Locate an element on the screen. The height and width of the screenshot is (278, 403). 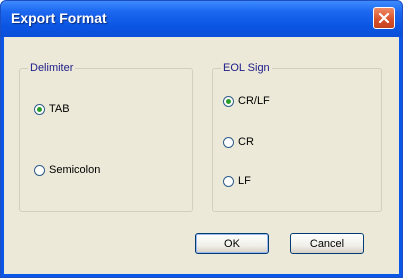
radio-semicolon: Semicolon is located at coordinates (67, 170).